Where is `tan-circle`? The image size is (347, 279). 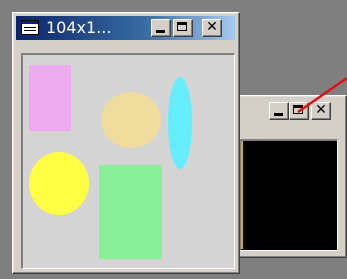
tan-circle is located at coordinates (131, 120).